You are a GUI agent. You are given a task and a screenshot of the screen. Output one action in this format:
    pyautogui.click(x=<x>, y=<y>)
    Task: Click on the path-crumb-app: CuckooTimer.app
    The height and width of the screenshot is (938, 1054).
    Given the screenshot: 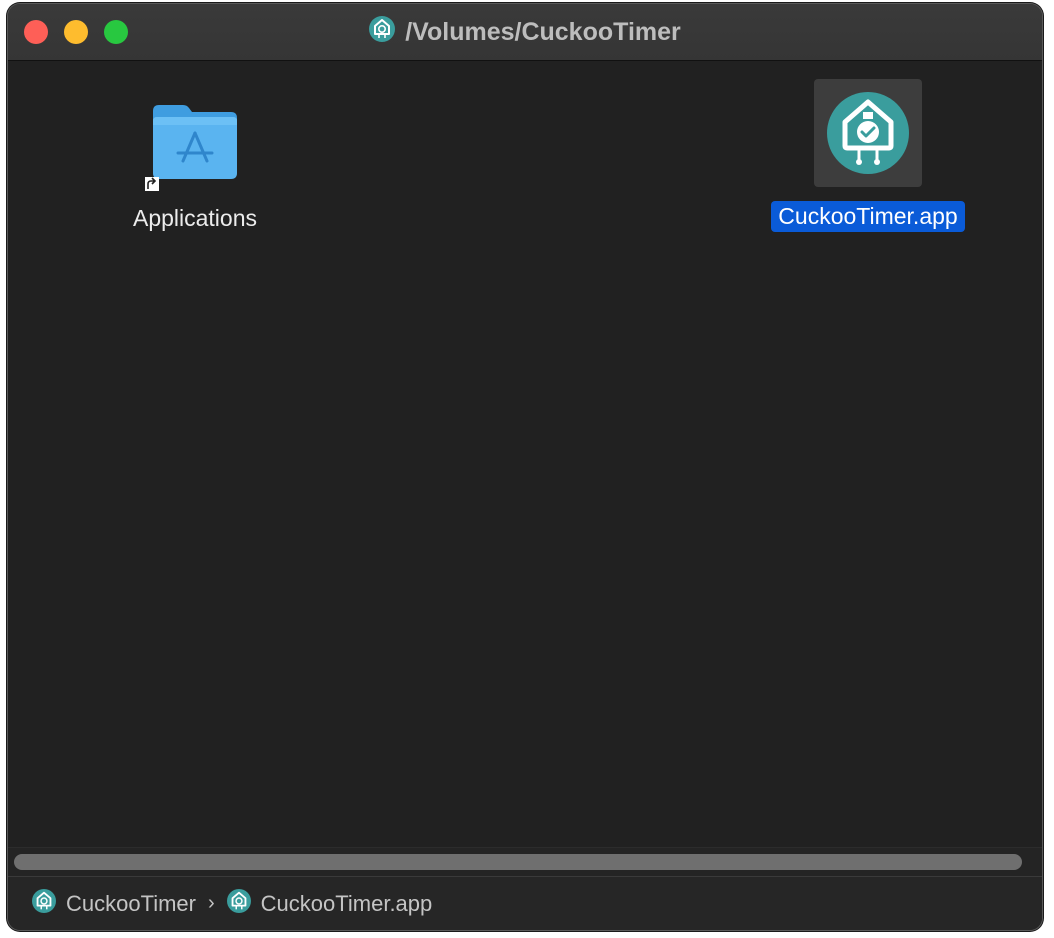 What is the action you would take?
    pyautogui.click(x=329, y=903)
    